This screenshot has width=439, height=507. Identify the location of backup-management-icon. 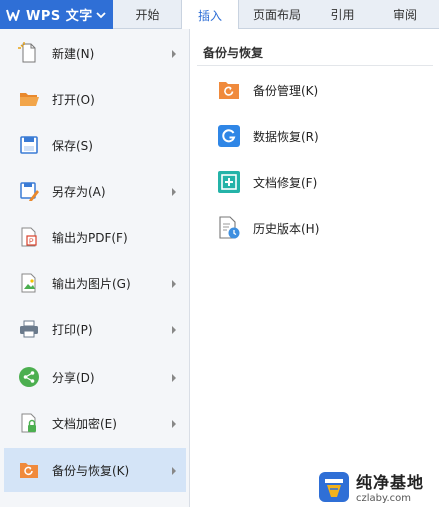
(229, 90).